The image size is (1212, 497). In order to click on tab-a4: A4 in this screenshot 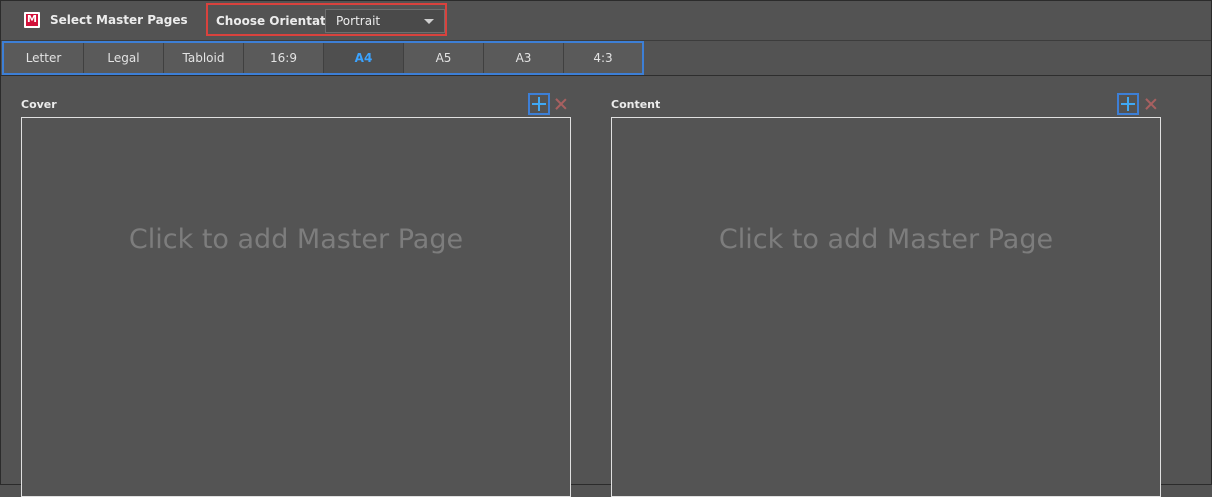, I will do `click(364, 58)`.